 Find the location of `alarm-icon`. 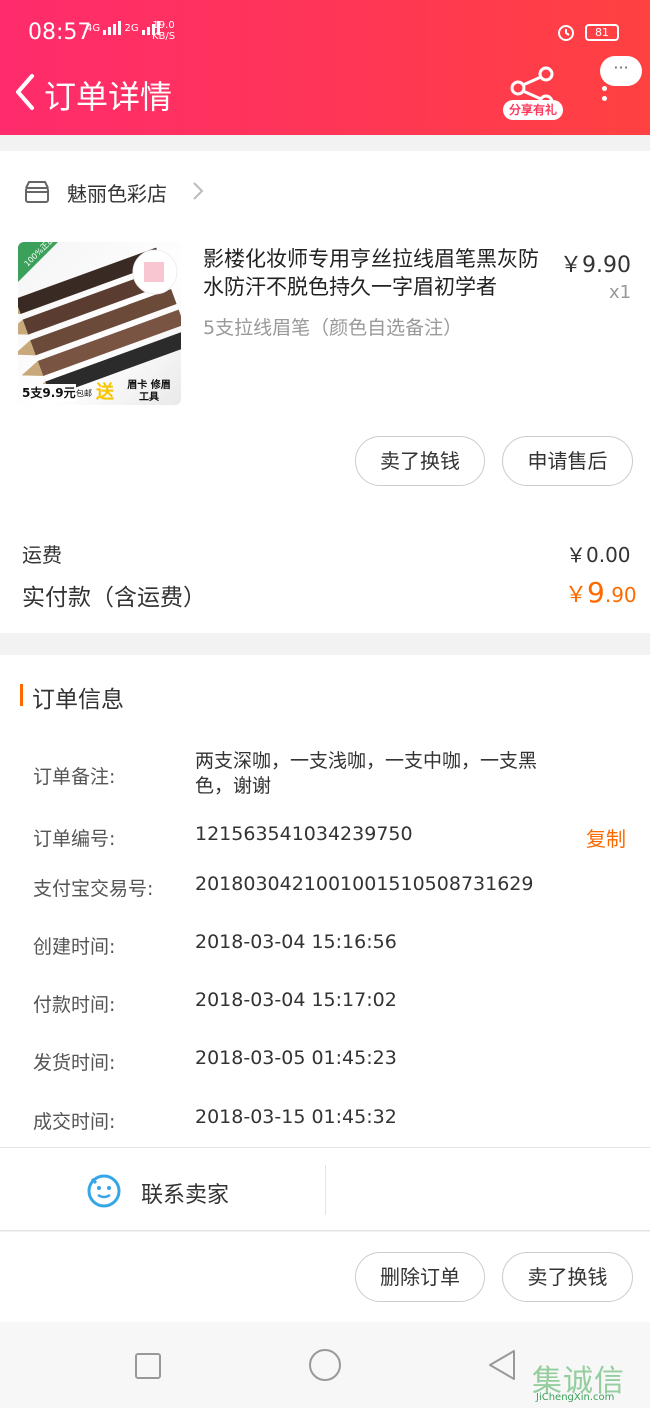

alarm-icon is located at coordinates (566, 33).